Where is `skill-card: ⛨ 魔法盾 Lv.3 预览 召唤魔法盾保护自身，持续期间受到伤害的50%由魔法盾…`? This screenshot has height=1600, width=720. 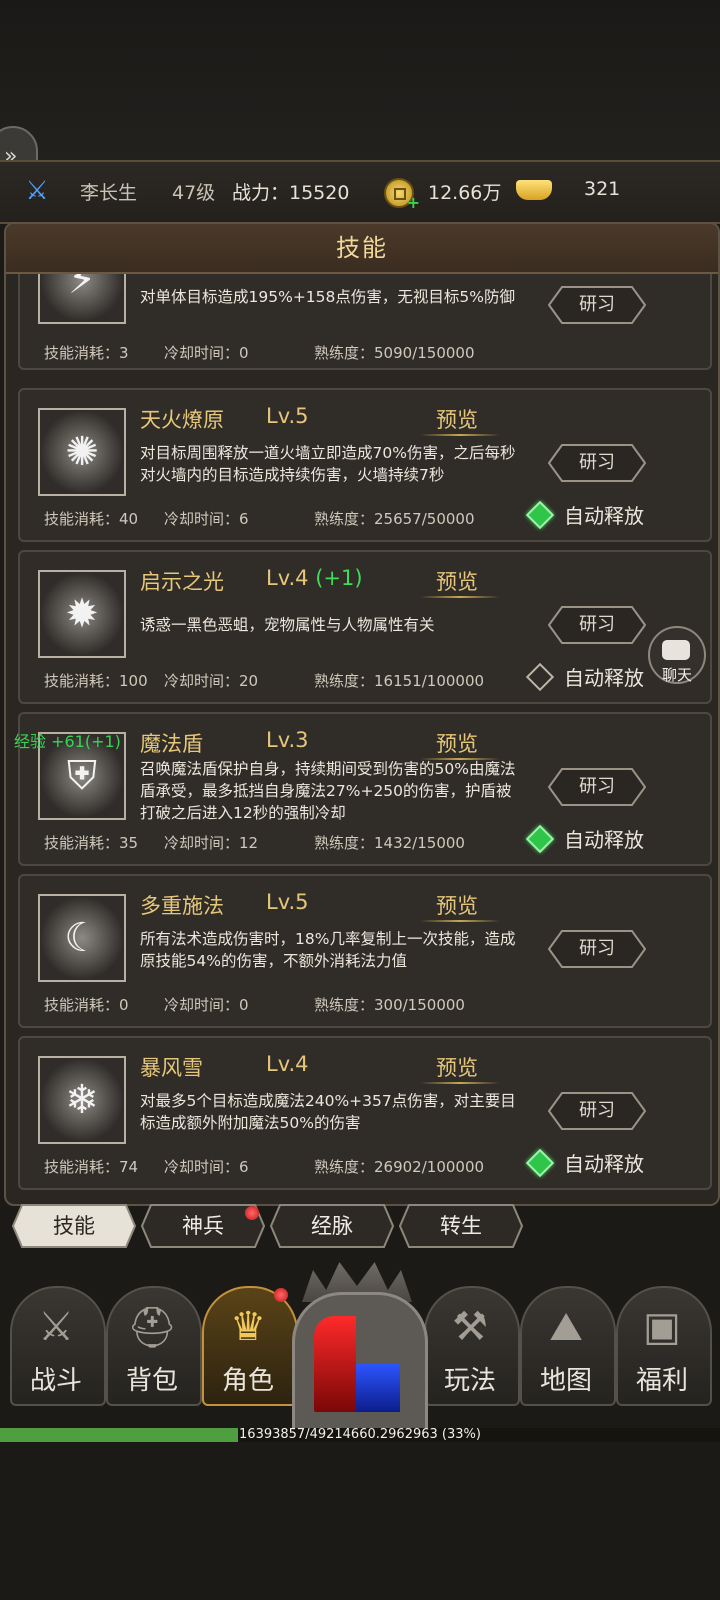
skill-card: ⛨ 魔法盾 Lv.3 预览 召唤魔法盾保护自身，持续期间受到伤害的50%由魔法盾… is located at coordinates (365, 789).